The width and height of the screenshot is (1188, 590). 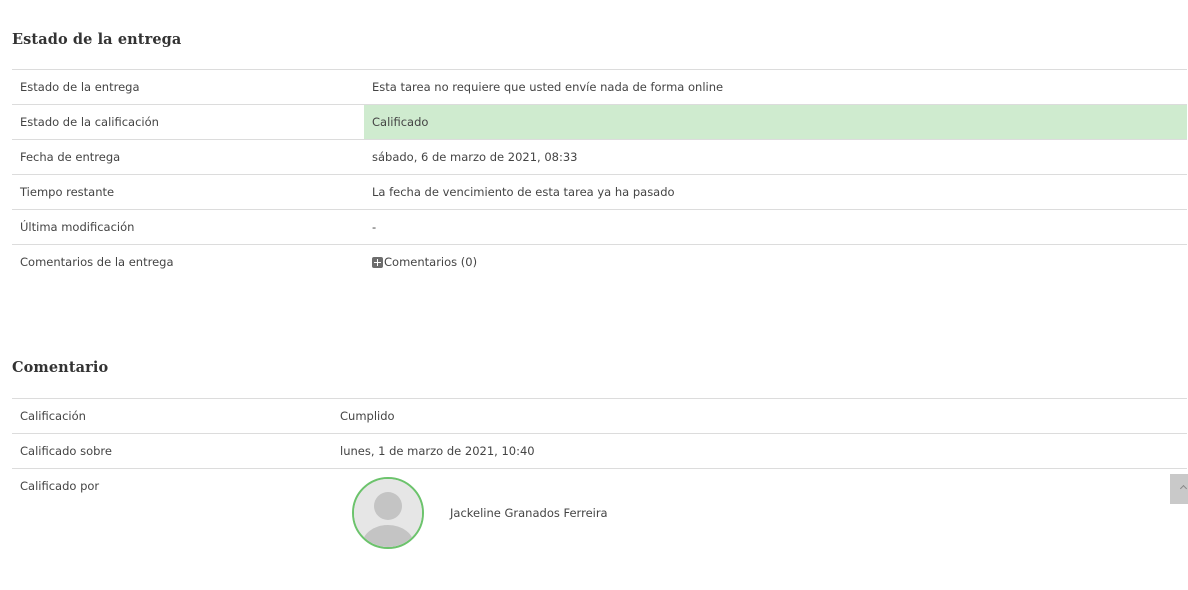 What do you see at coordinates (70, 157) in the screenshot?
I see `row-label: Fecha de entrega` at bounding box center [70, 157].